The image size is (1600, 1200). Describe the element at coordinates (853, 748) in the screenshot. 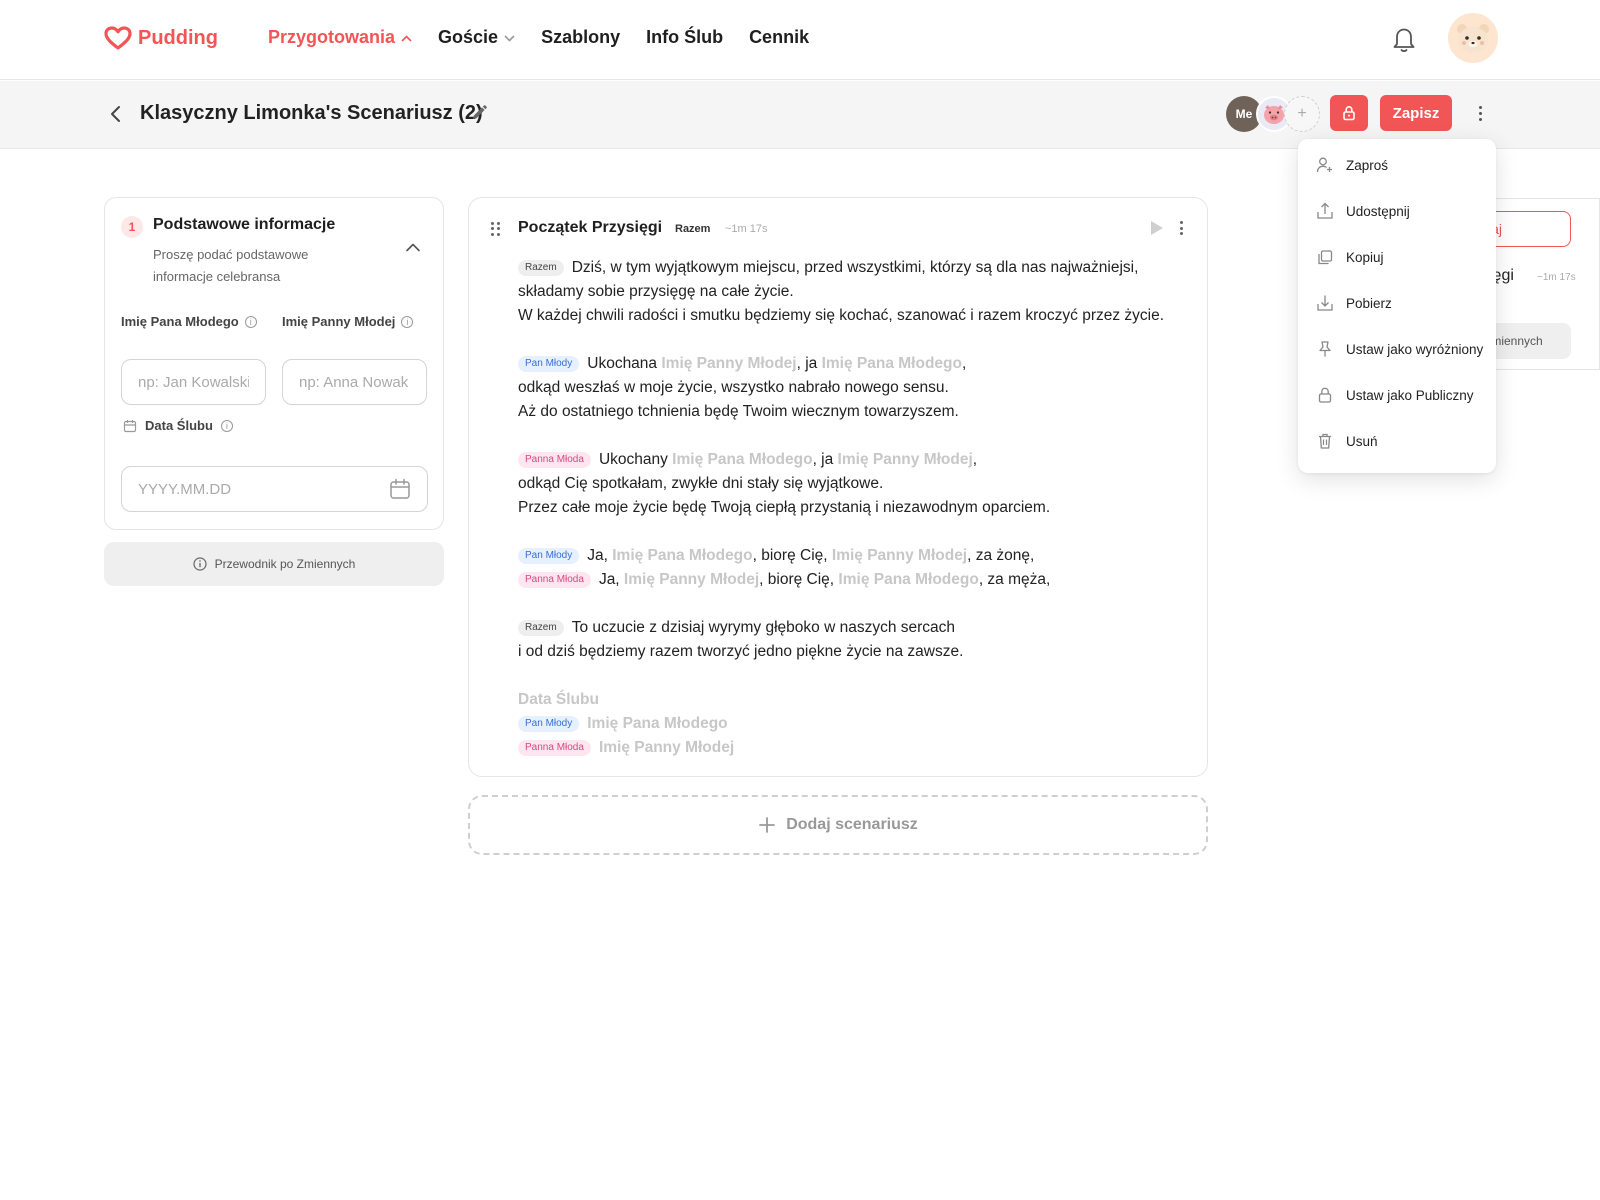

I see `signature-line: Panna Młoda Imię Panny Młodej` at that location.